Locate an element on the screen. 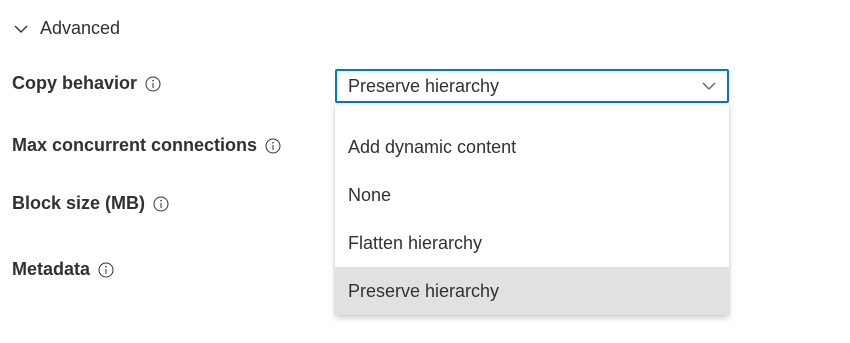  option-none: None is located at coordinates (532, 195).